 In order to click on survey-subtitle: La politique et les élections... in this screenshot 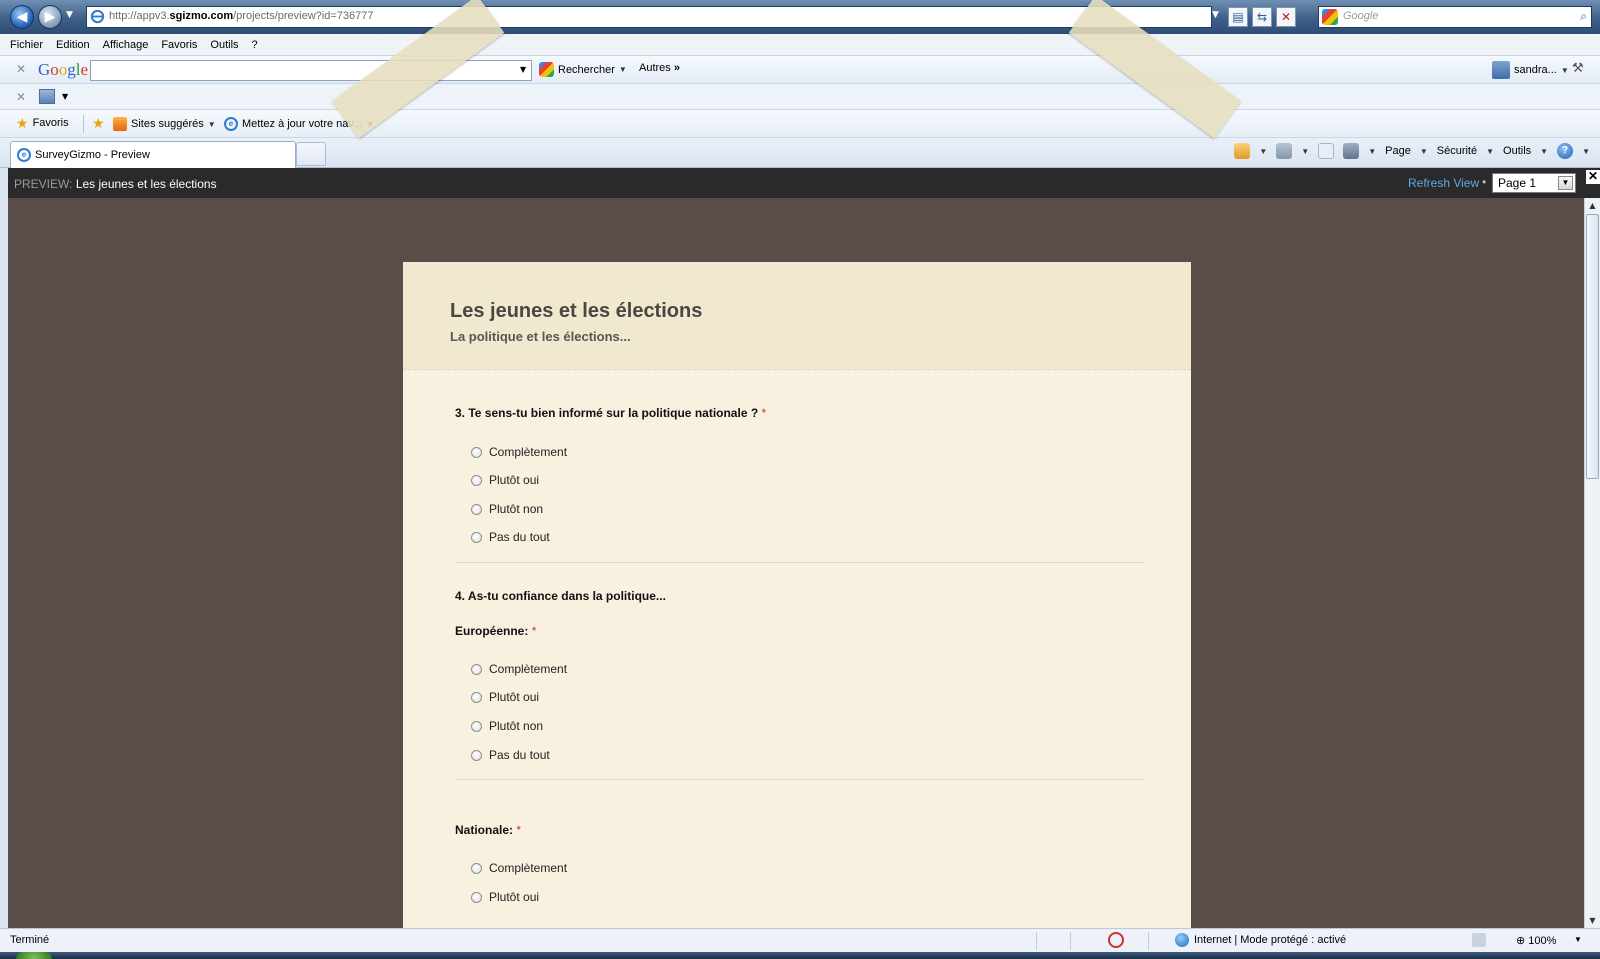, I will do `click(540, 336)`.